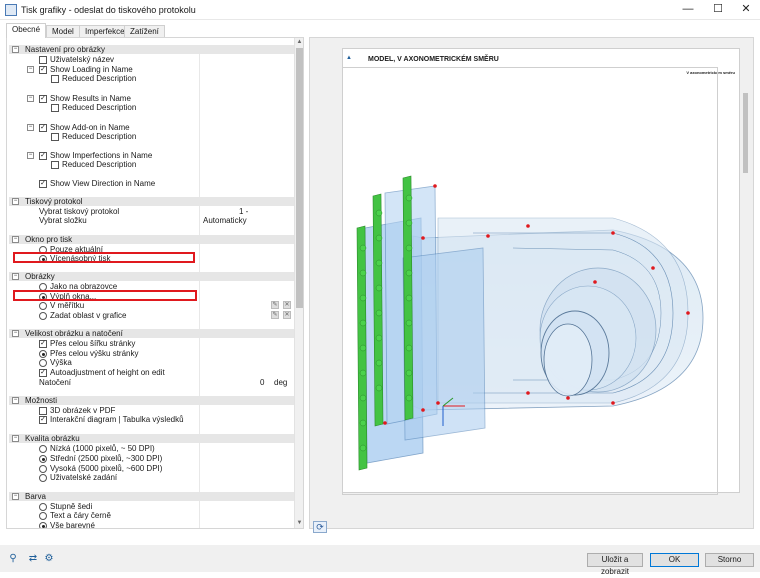 The width and height of the screenshot is (760, 578). I want to click on scroll-down-icon: ▼, so click(299, 523).